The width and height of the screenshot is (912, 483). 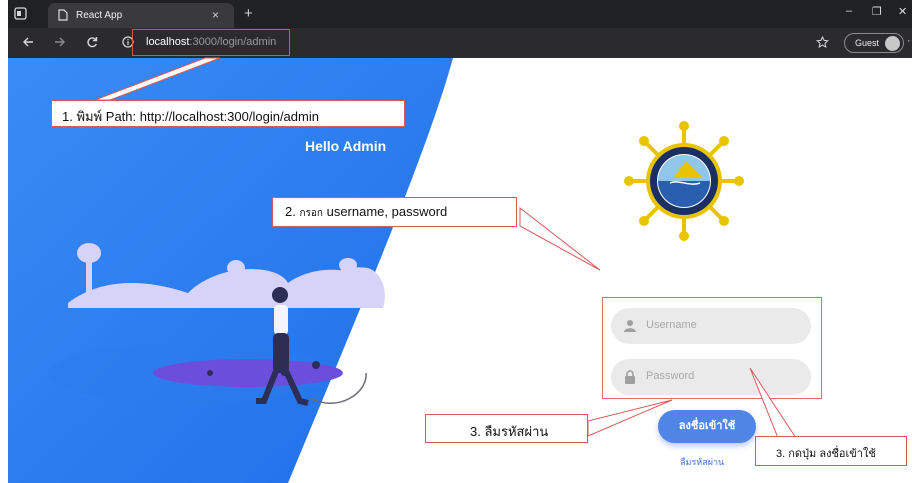 I want to click on password-field: Password, so click(x=711, y=377).